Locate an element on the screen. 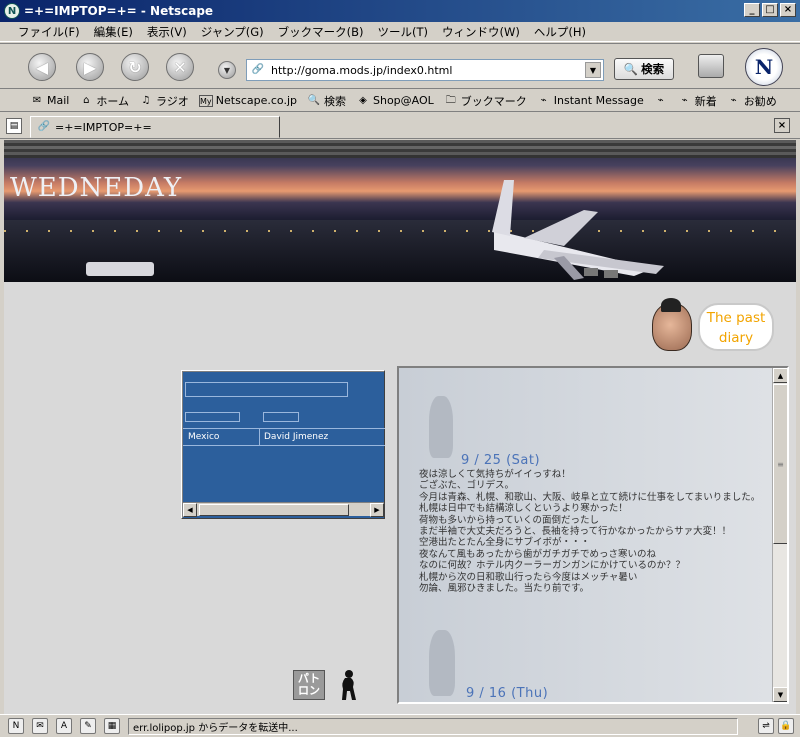 The height and width of the screenshot is (737, 800). netscape-logo: N is located at coordinates (764, 67).